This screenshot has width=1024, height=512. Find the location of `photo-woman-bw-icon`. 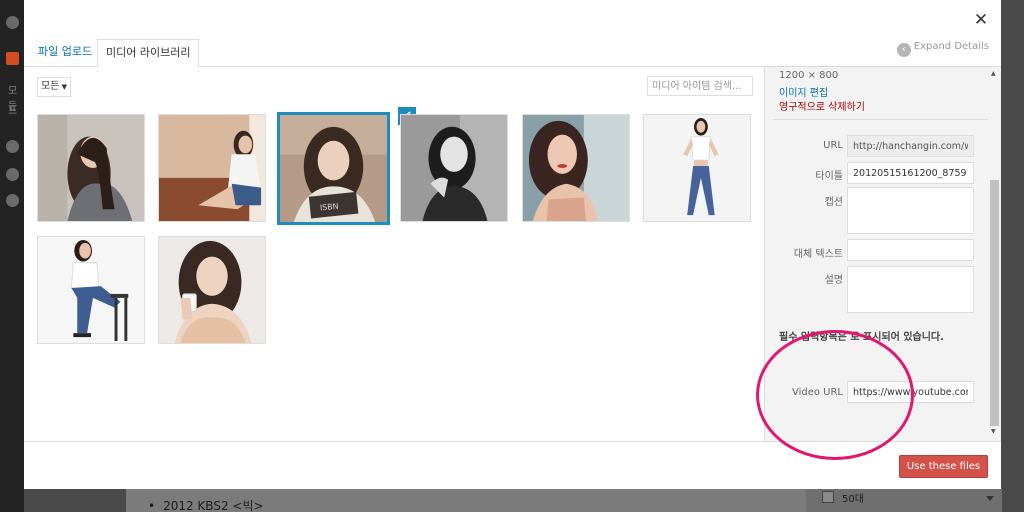

photo-woman-bw-icon is located at coordinates (454, 168).